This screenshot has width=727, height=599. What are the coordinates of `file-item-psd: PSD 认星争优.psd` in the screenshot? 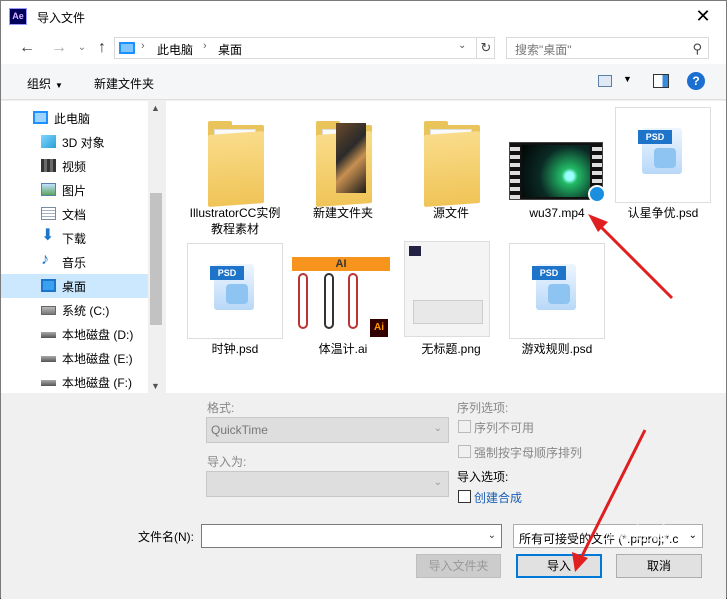 It's located at (663, 173).